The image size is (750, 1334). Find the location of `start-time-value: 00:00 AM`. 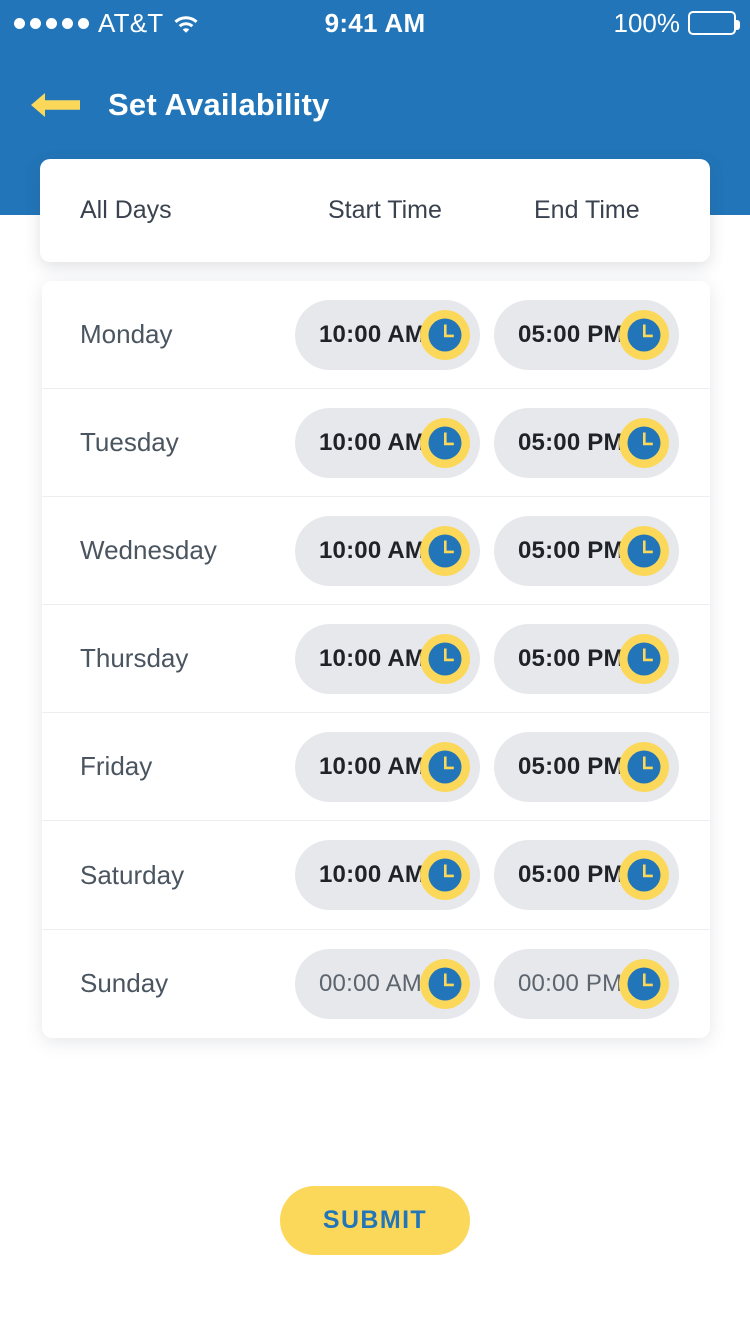

start-time-value: 00:00 AM is located at coordinates (371, 983).